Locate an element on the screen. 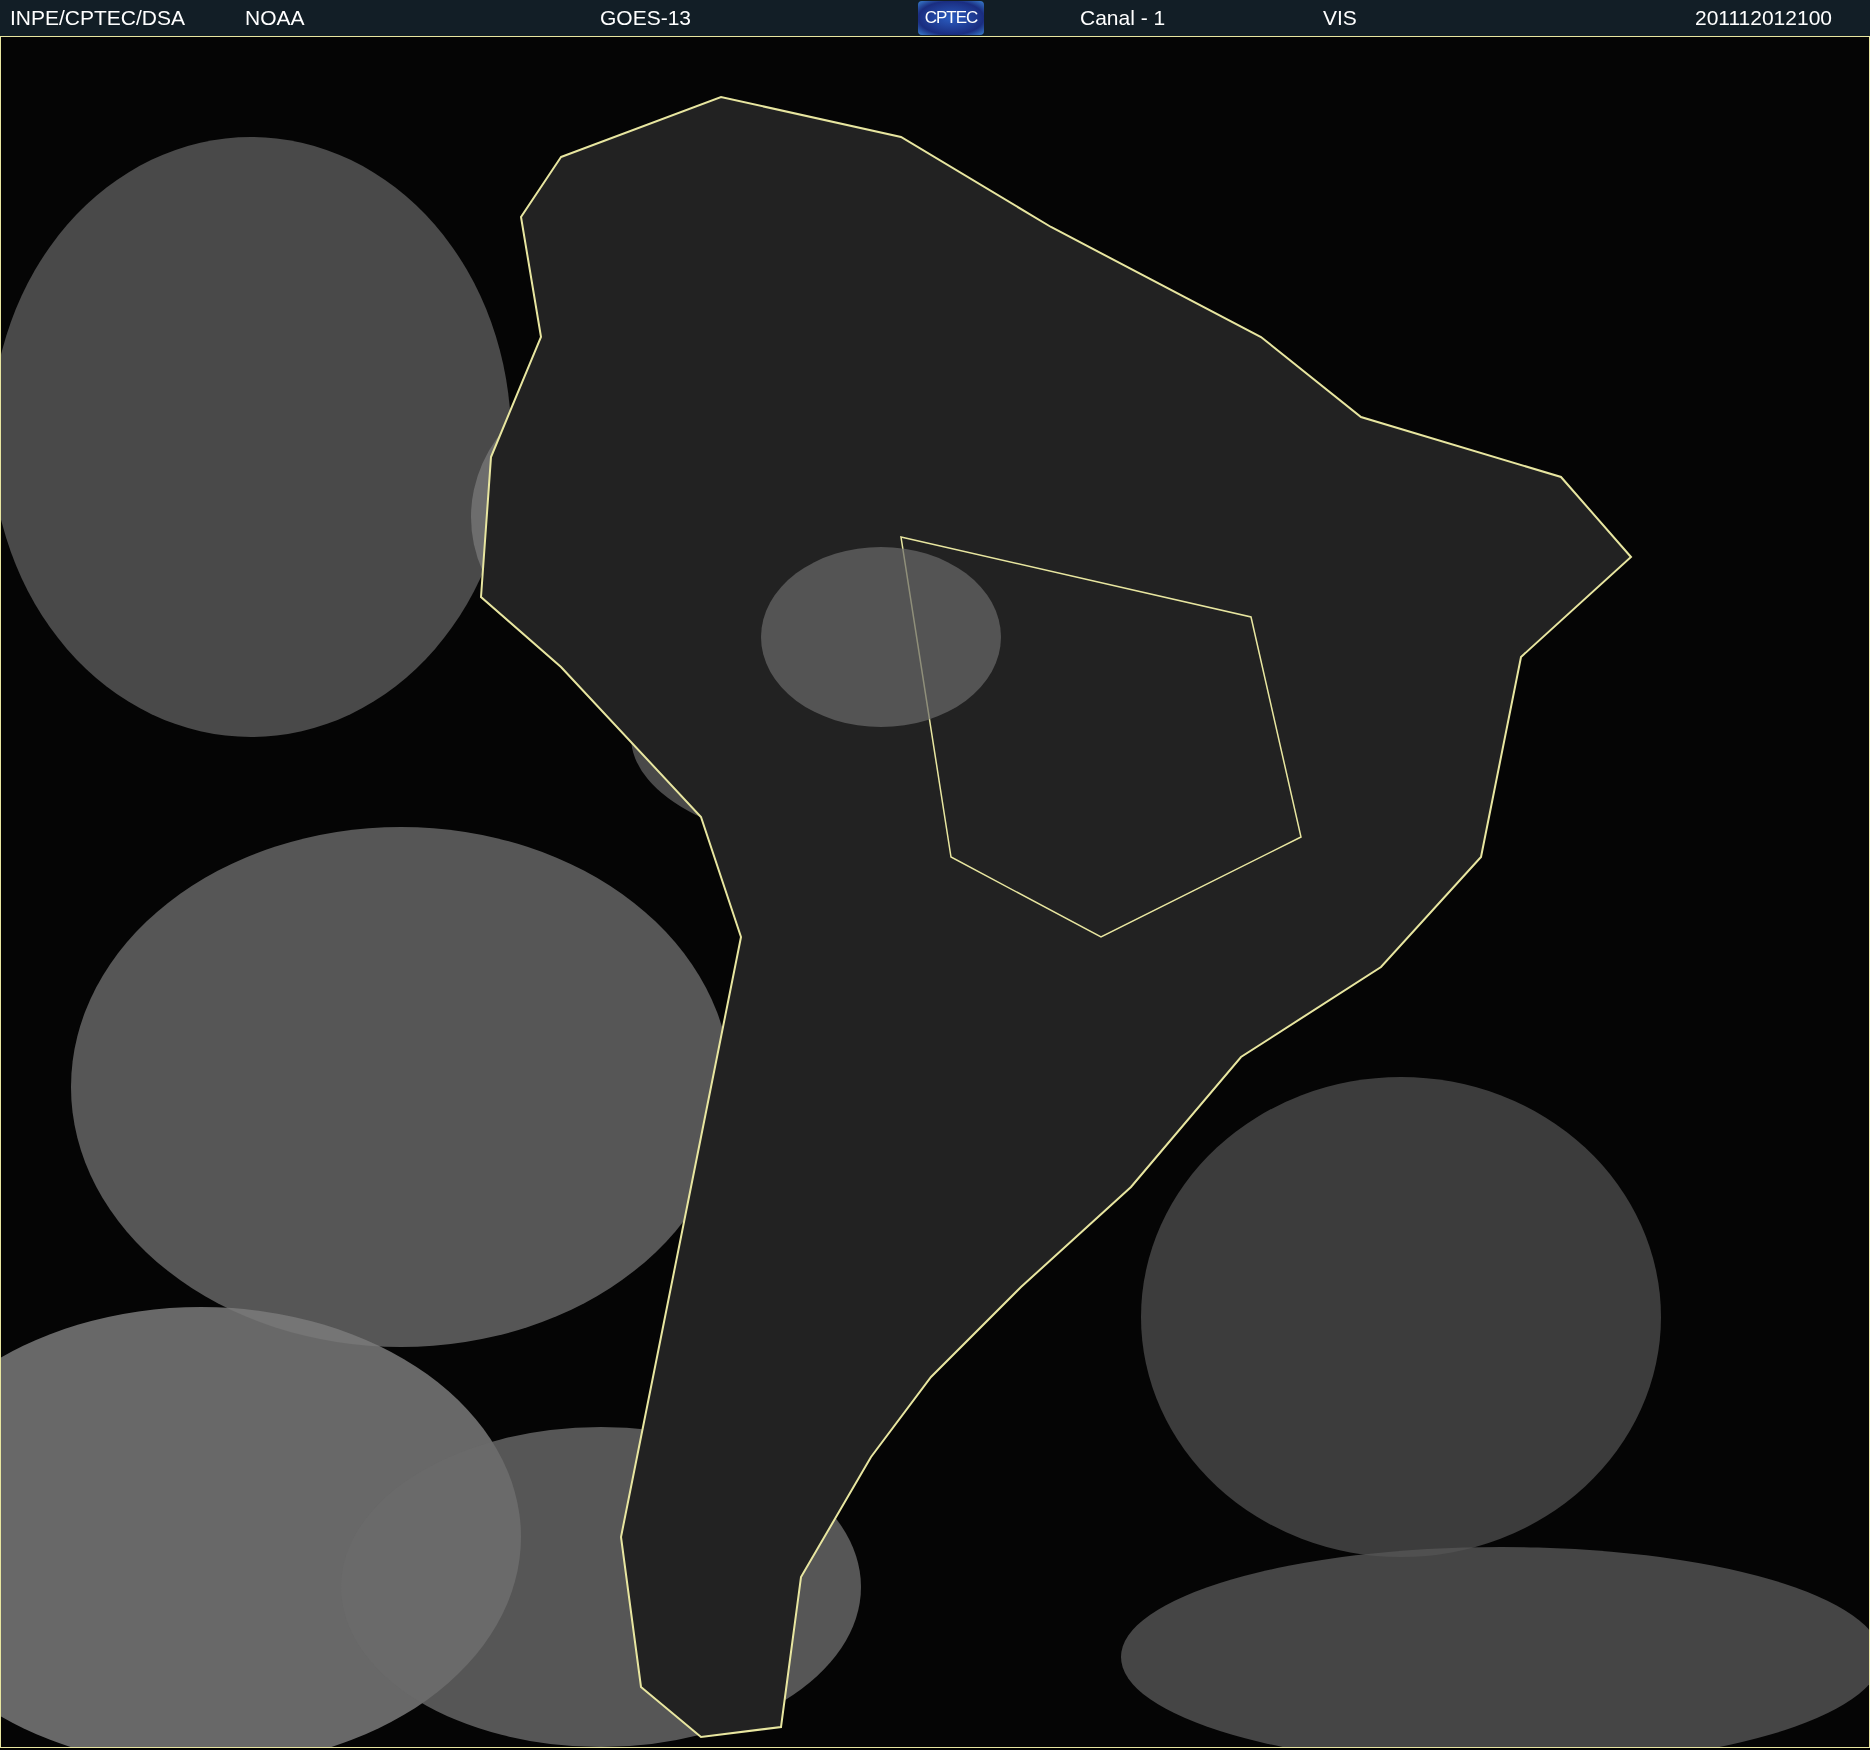 Image resolution: width=1870 pixels, height=1750 pixels. band-label: VIS is located at coordinates (1340, 18).